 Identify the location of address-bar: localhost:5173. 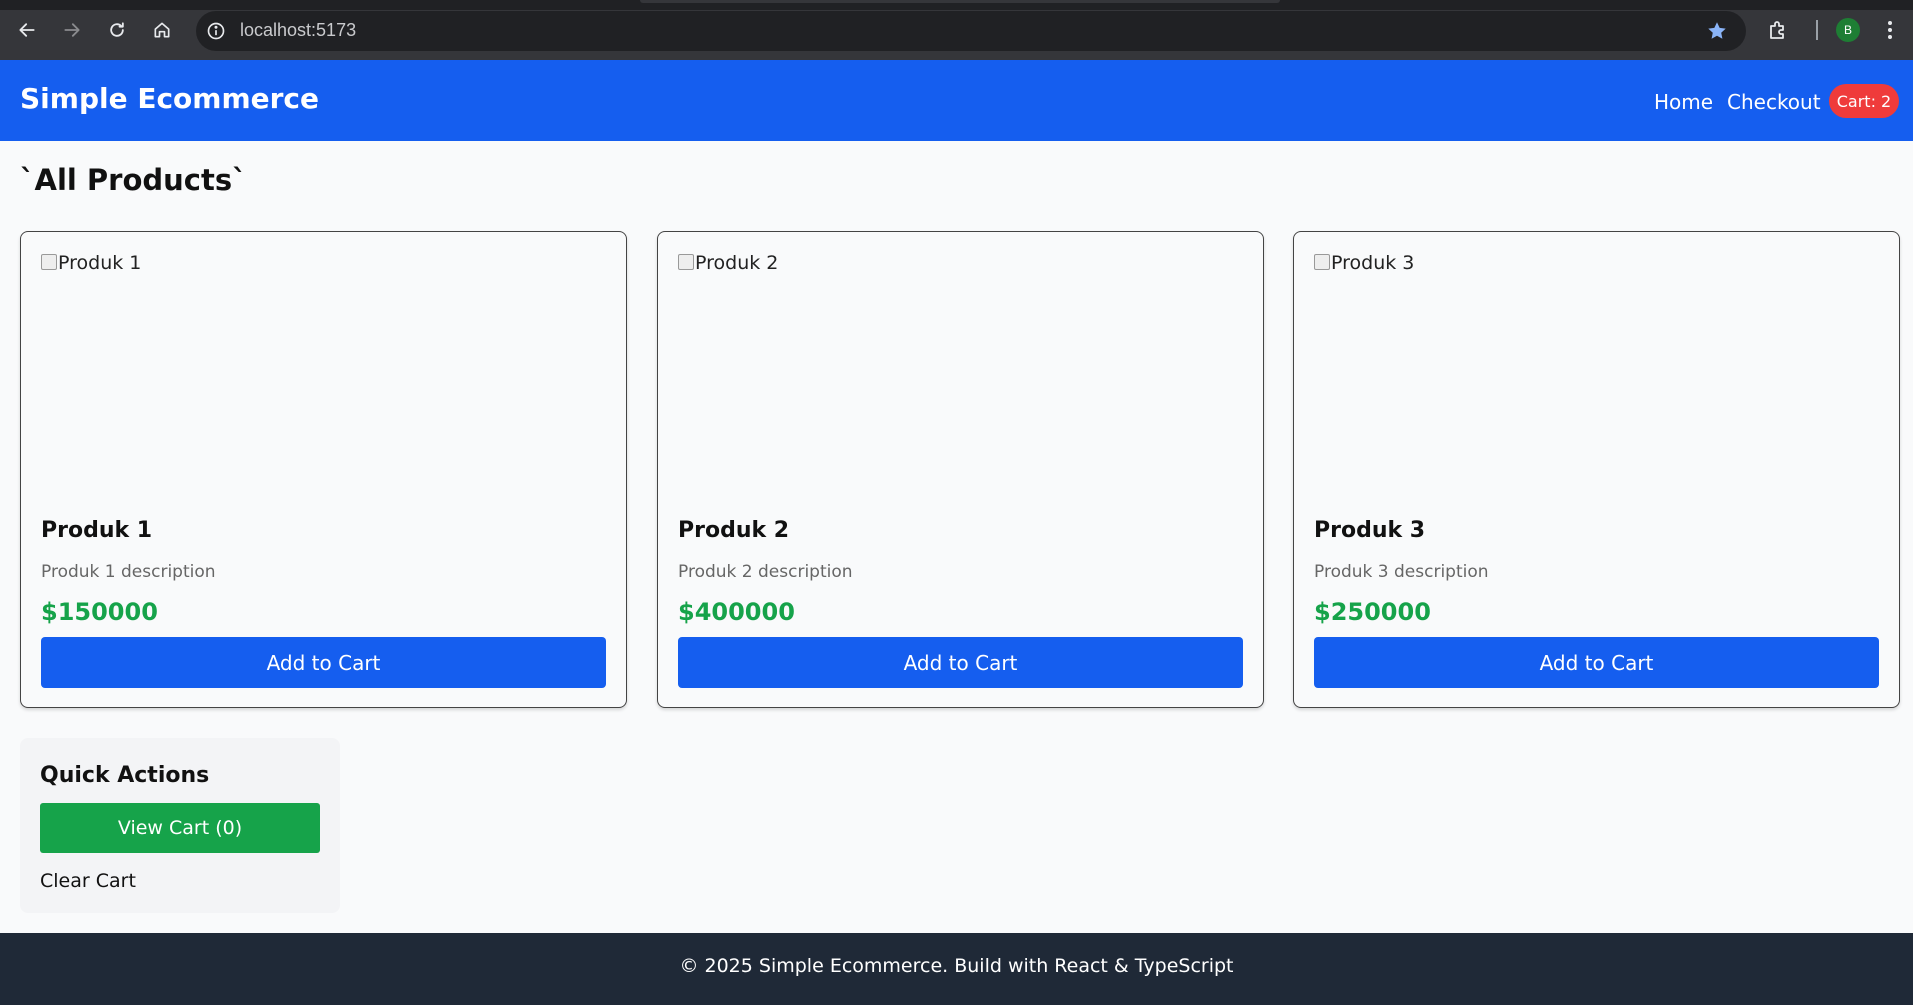
(971, 31).